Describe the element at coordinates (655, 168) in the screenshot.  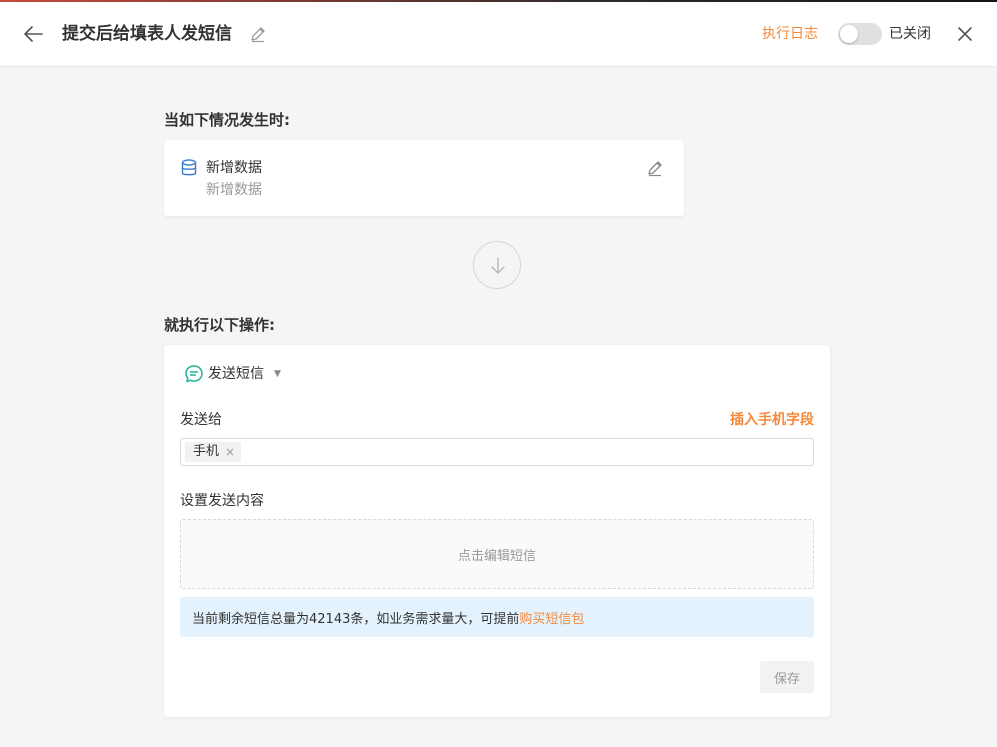
I see `edit-trigger-icon` at that location.